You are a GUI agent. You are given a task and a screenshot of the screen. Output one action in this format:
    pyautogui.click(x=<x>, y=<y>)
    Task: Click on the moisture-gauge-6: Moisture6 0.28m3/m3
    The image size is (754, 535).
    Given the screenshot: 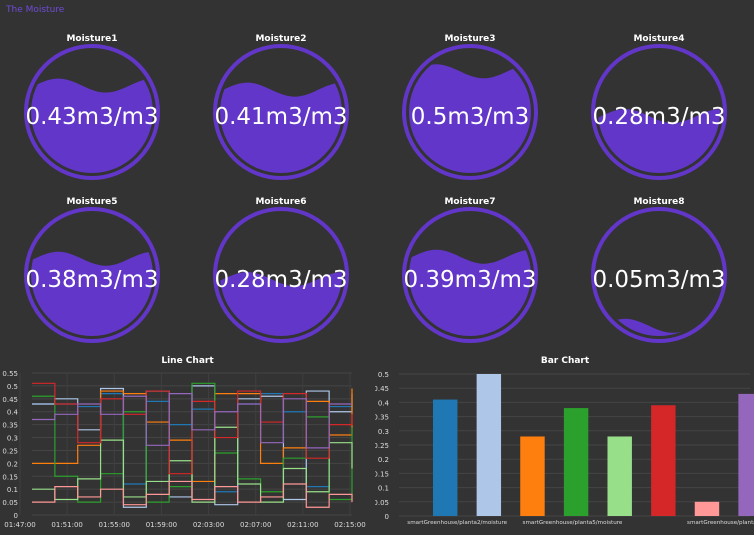 What is the action you would take?
    pyautogui.click(x=281, y=272)
    